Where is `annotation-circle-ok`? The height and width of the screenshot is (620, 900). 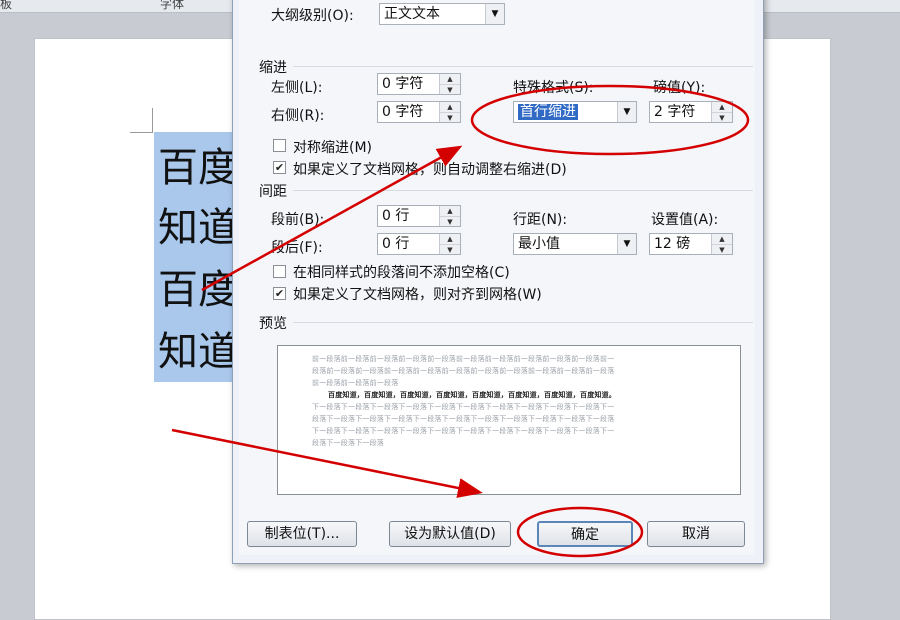 annotation-circle-ok is located at coordinates (580, 532).